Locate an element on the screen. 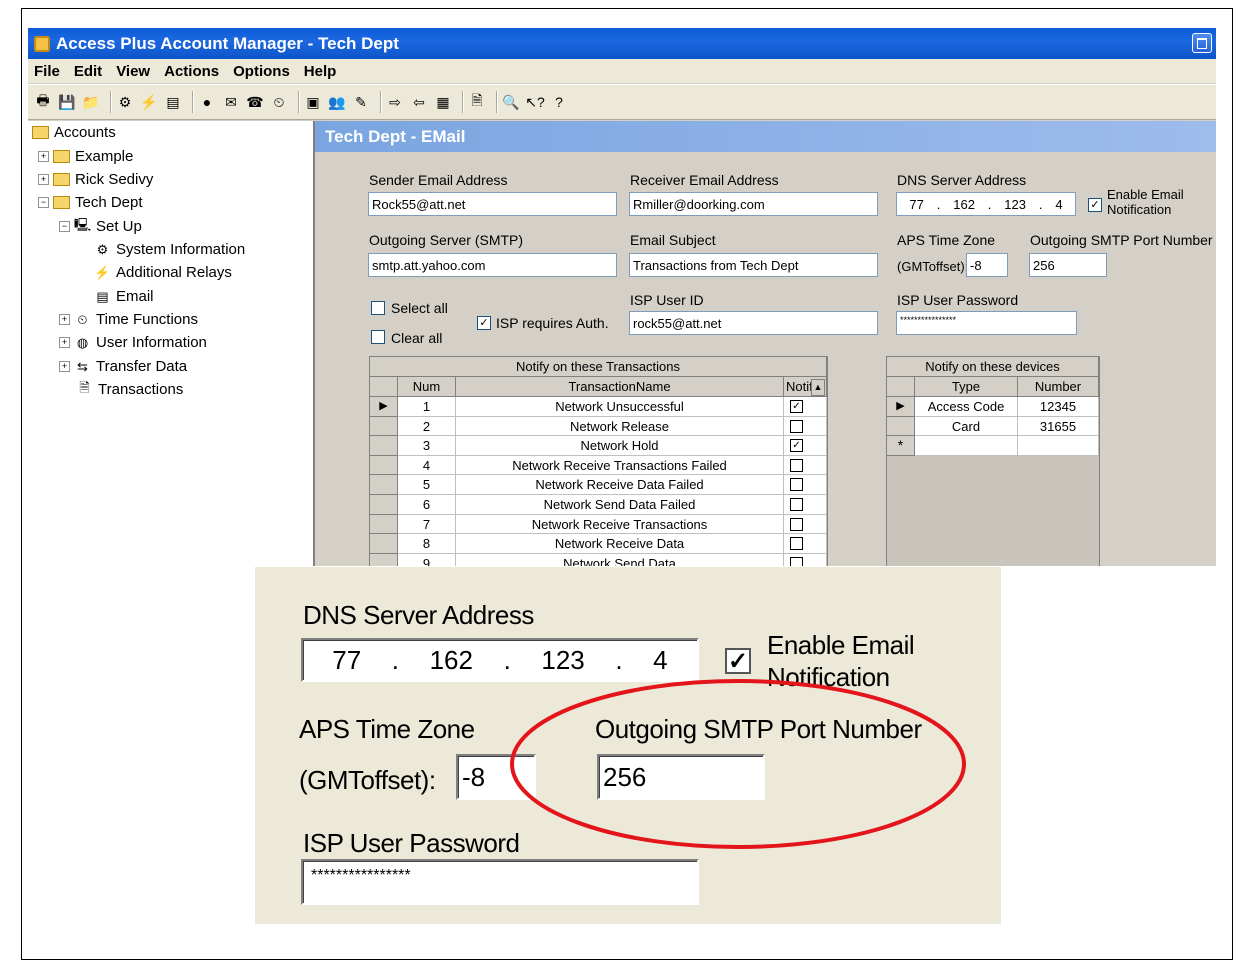 The height and width of the screenshot is (967, 1242). back-arrow-icon: ⇦ is located at coordinates (419, 102).